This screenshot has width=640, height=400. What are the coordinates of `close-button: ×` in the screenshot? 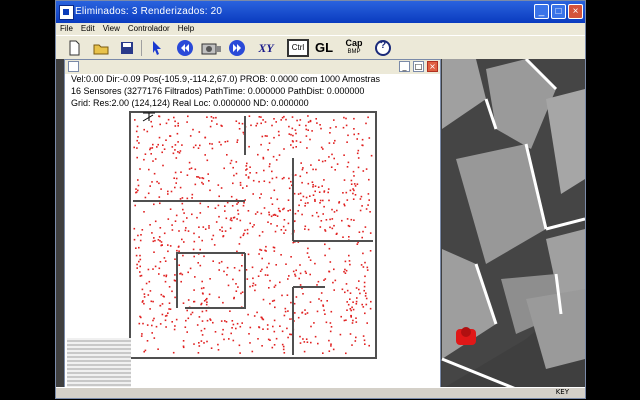 It's located at (575, 11).